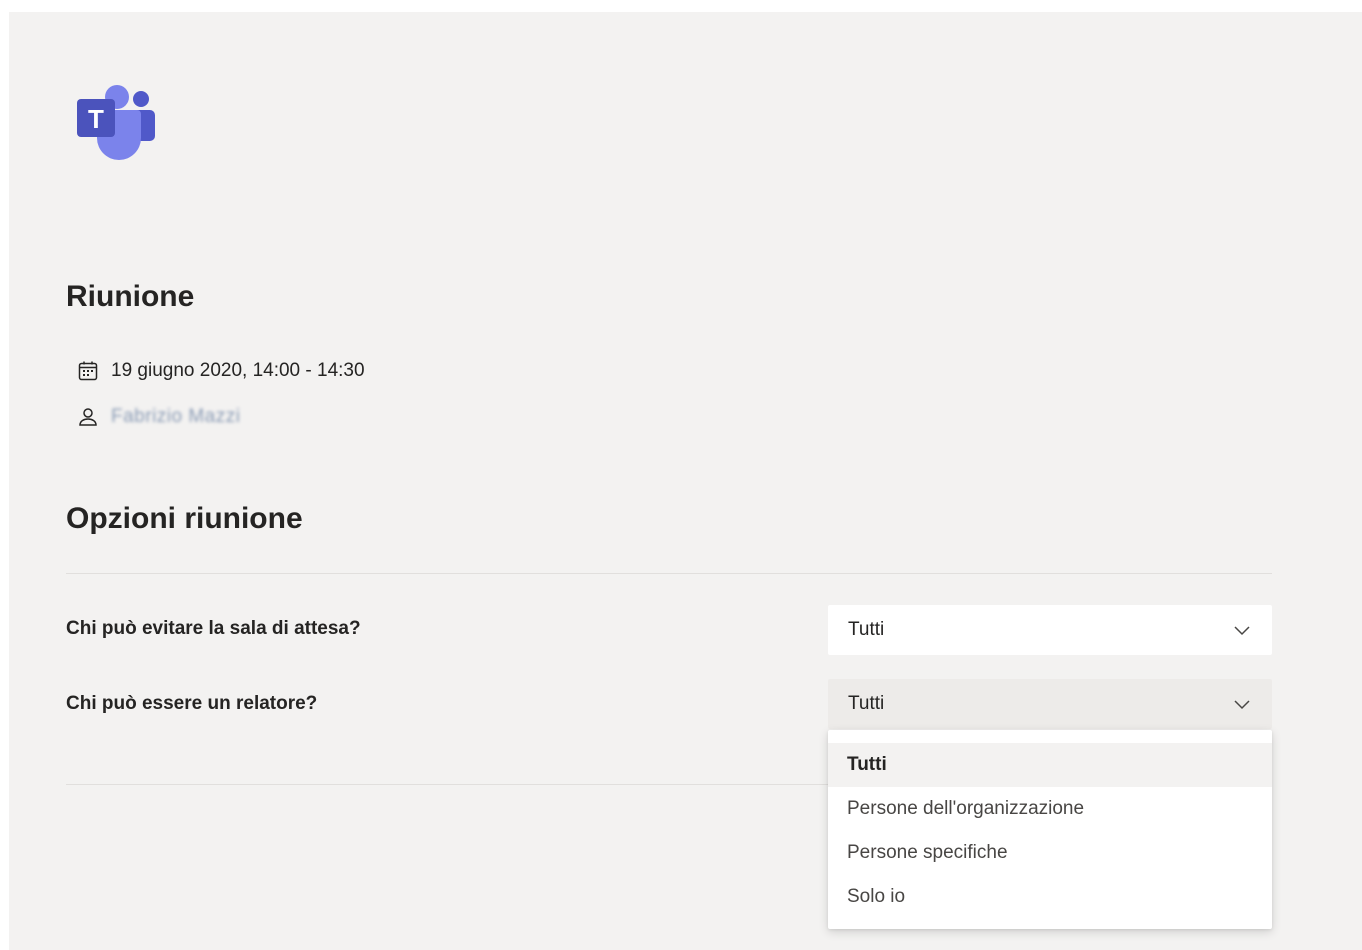 The height and width of the screenshot is (950, 1362). What do you see at coordinates (192, 703) in the screenshot?
I see `presenter-option-label: Chi può essere un relatore?` at bounding box center [192, 703].